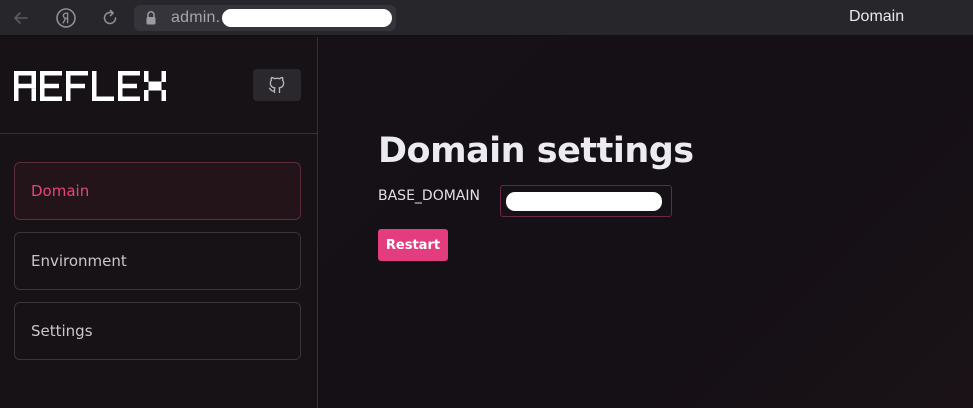  Describe the element at coordinates (79, 261) in the screenshot. I see `sidebar-item-label: Environment` at that location.